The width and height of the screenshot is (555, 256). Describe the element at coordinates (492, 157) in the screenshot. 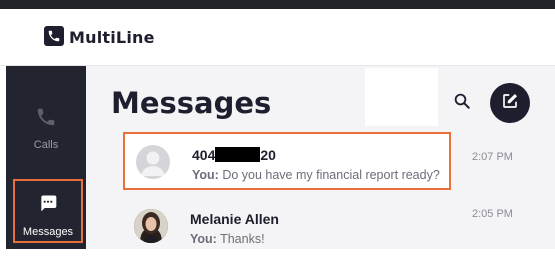

I see `message-time: 2:07 PM` at that location.